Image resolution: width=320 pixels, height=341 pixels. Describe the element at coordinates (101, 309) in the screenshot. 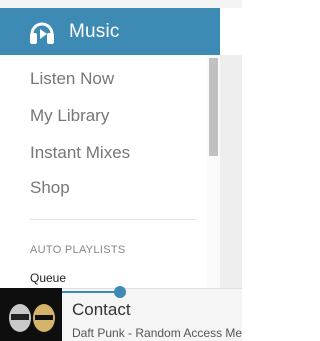

I see `track-title: Contact` at that location.